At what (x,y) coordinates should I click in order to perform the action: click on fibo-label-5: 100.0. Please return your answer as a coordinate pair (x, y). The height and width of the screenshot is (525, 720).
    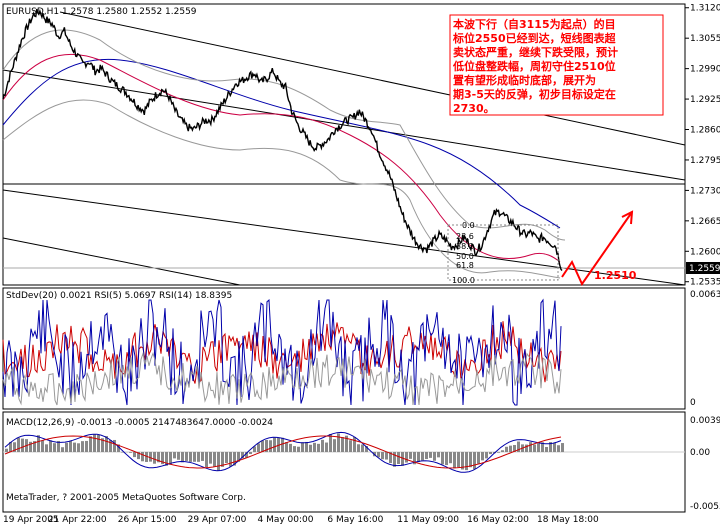
    Looking at the image, I should click on (463, 280).